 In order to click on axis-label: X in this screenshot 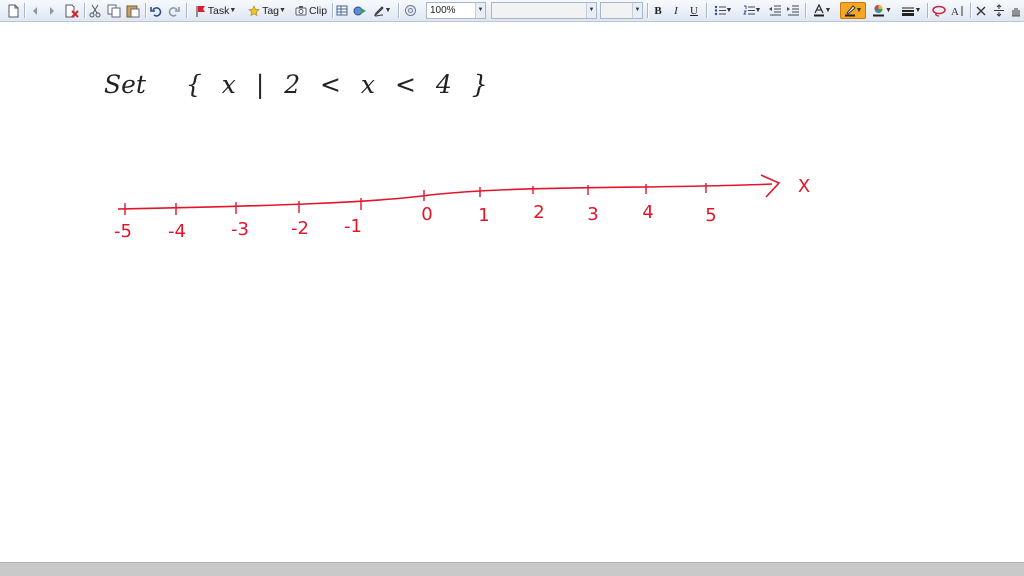, I will do `click(804, 186)`.